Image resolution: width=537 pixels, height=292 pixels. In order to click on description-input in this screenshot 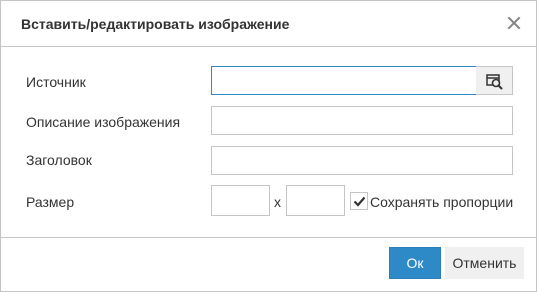, I will do `click(362, 120)`.